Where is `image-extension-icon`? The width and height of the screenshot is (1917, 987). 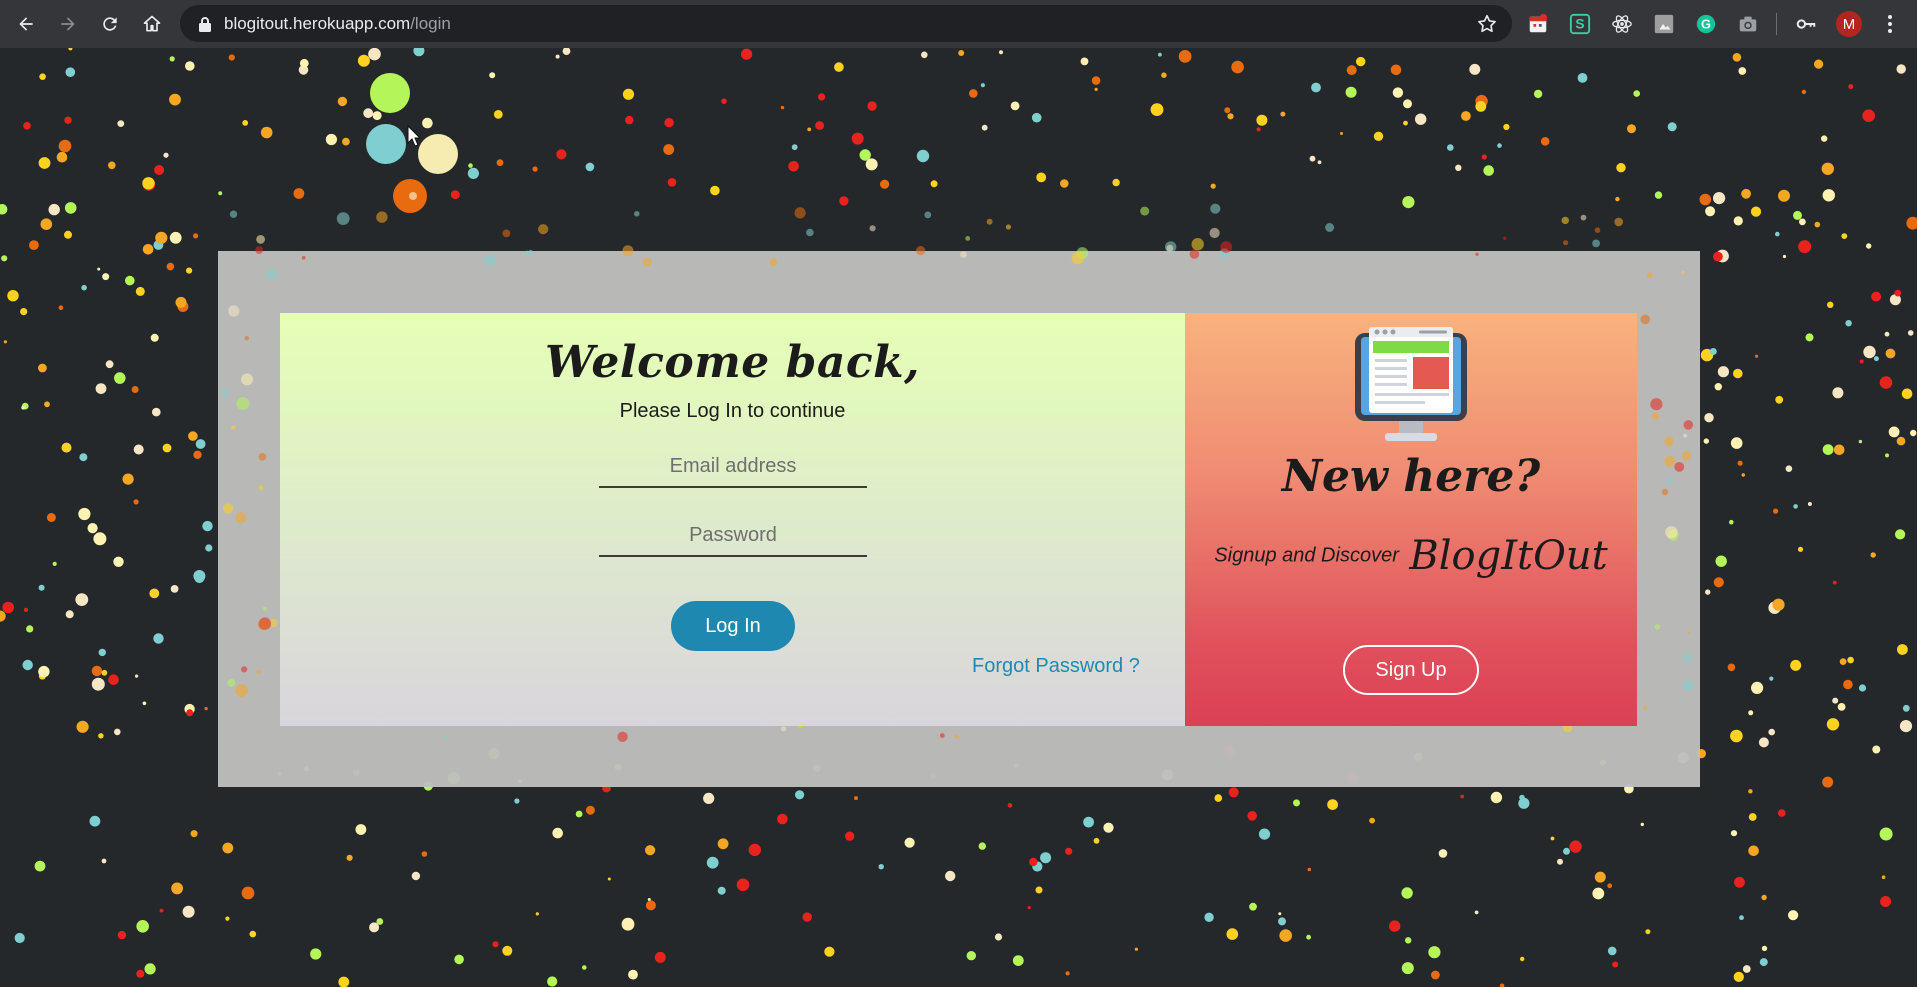
image-extension-icon is located at coordinates (1664, 24).